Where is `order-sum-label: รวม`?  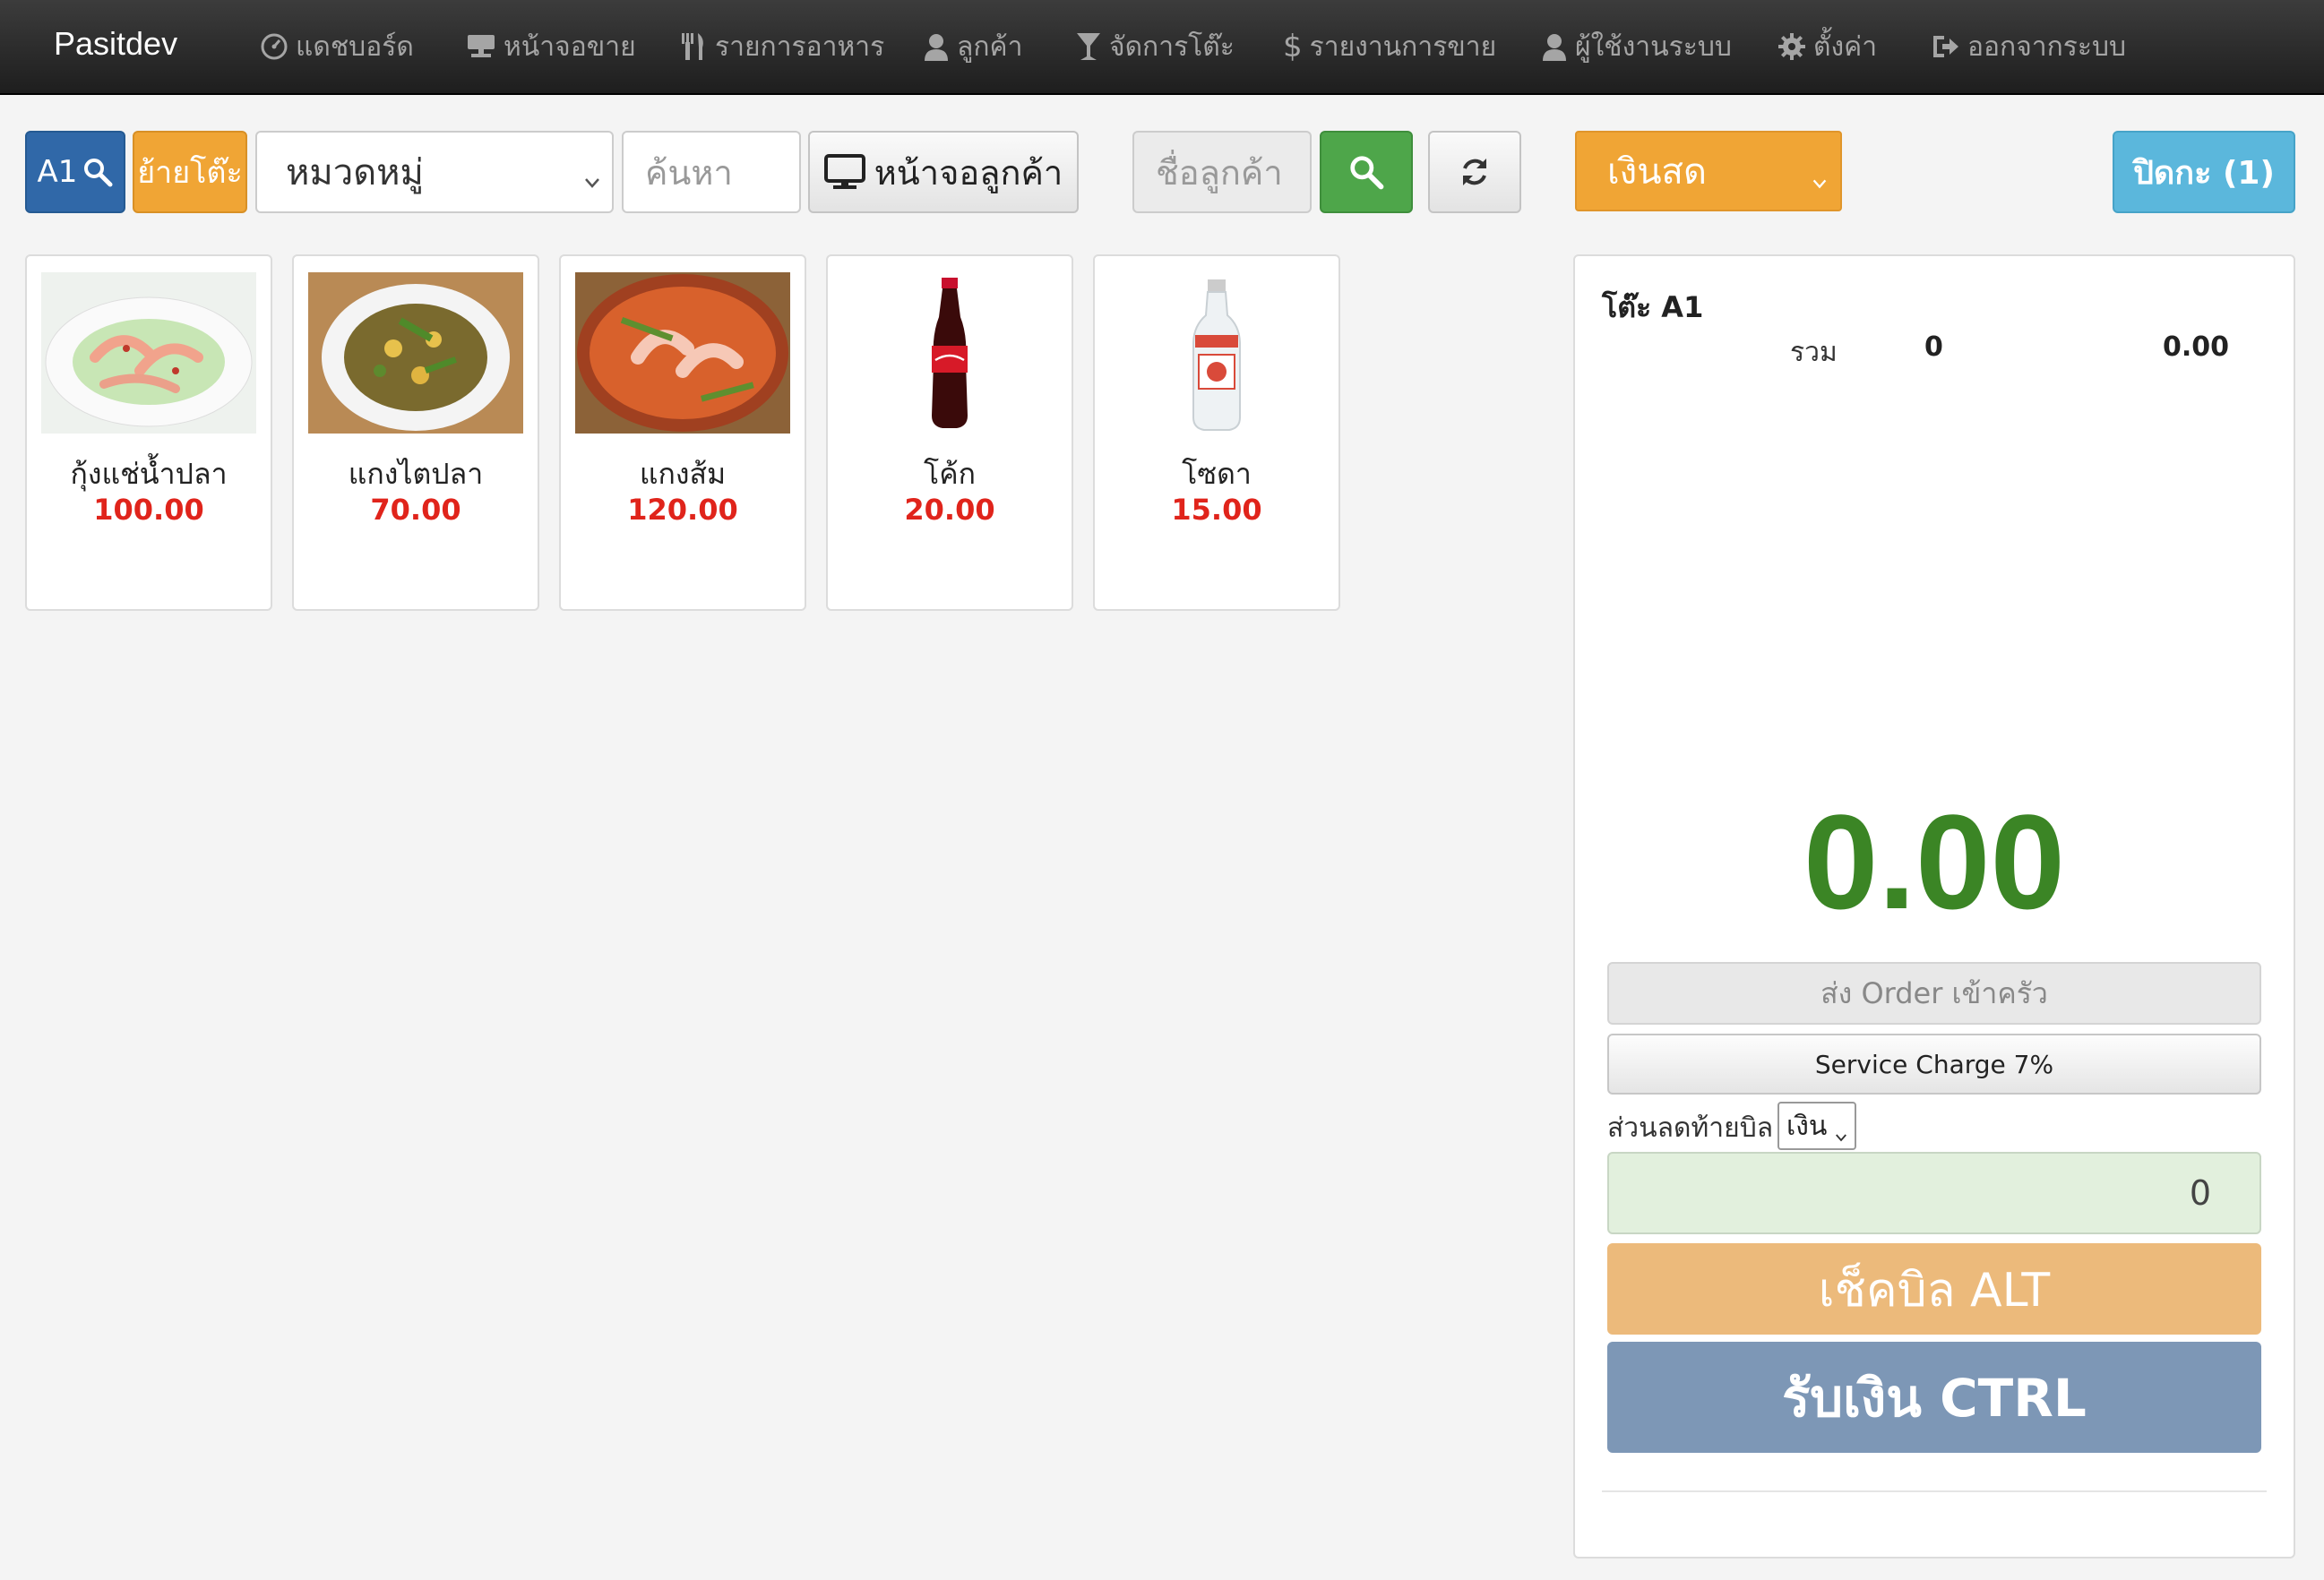 order-sum-label: รวม is located at coordinates (1814, 352).